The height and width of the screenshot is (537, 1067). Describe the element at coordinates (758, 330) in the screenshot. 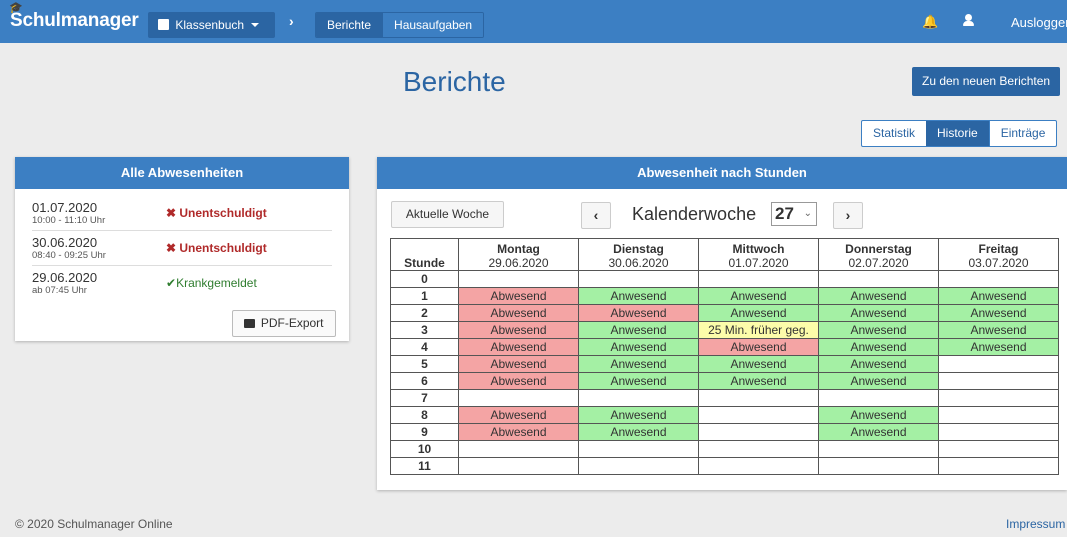

I see `attendance-cell: 25 Min. früher geg.` at that location.